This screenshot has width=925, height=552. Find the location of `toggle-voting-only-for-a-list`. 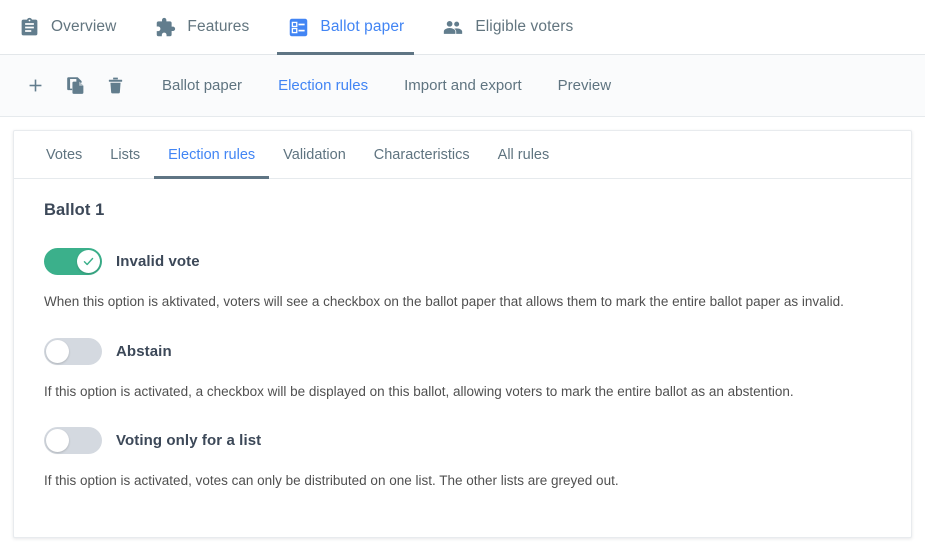

toggle-voting-only-for-a-list is located at coordinates (73, 441).